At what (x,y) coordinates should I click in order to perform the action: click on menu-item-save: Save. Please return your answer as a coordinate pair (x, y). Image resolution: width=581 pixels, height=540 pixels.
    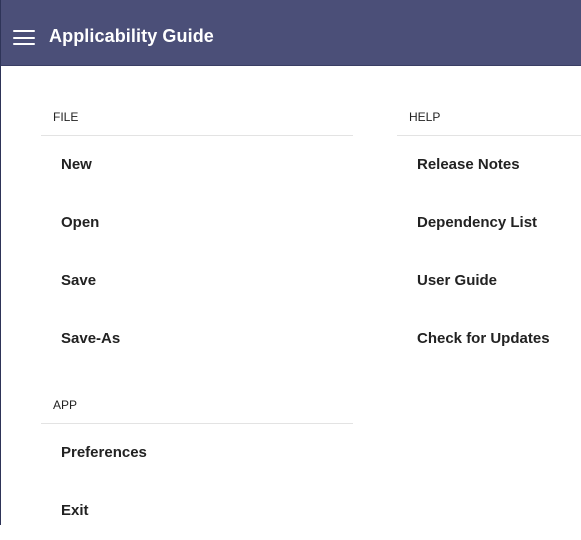
    Looking at the image, I should click on (197, 281).